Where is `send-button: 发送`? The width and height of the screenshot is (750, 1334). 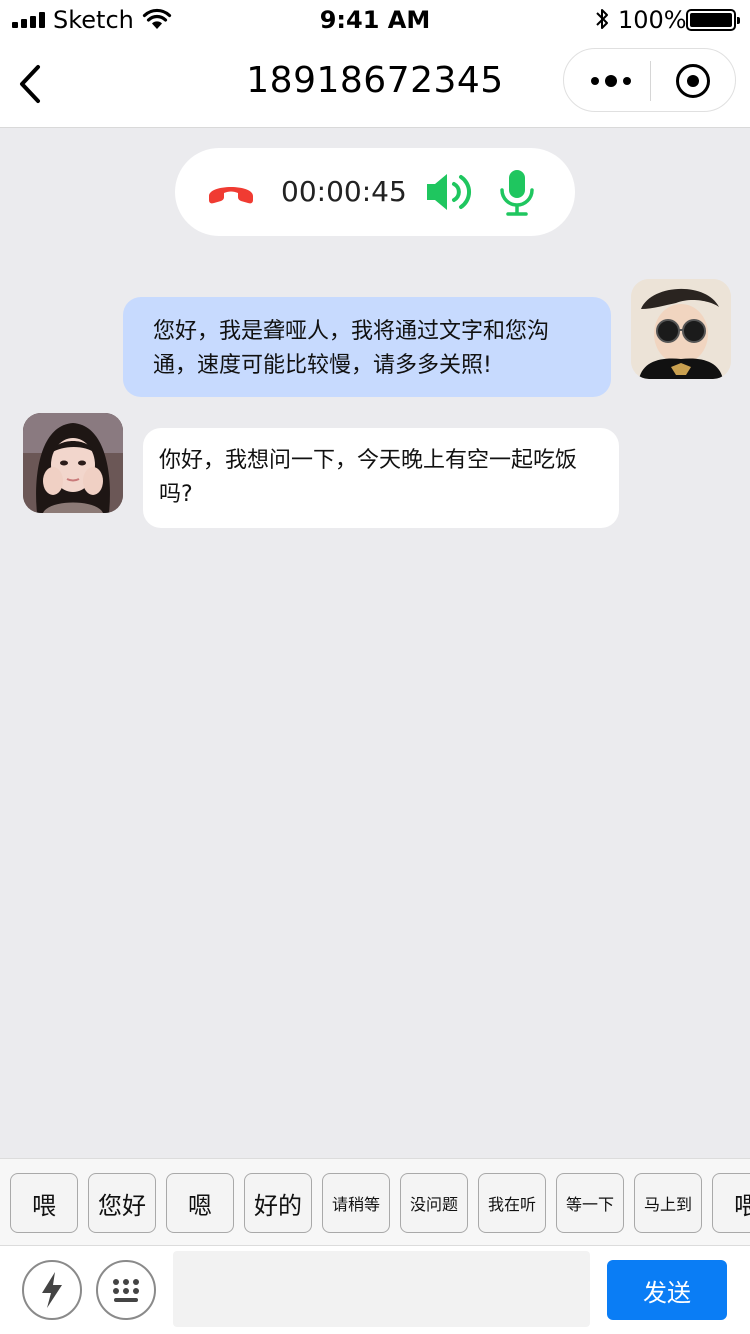 send-button: 发送 is located at coordinates (667, 1290).